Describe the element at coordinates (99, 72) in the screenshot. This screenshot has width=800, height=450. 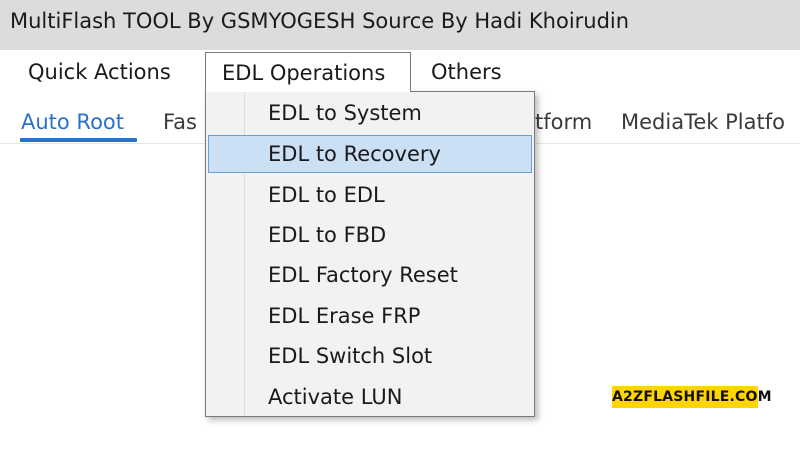
I see `menu-quick-actions: Quick Actions` at that location.